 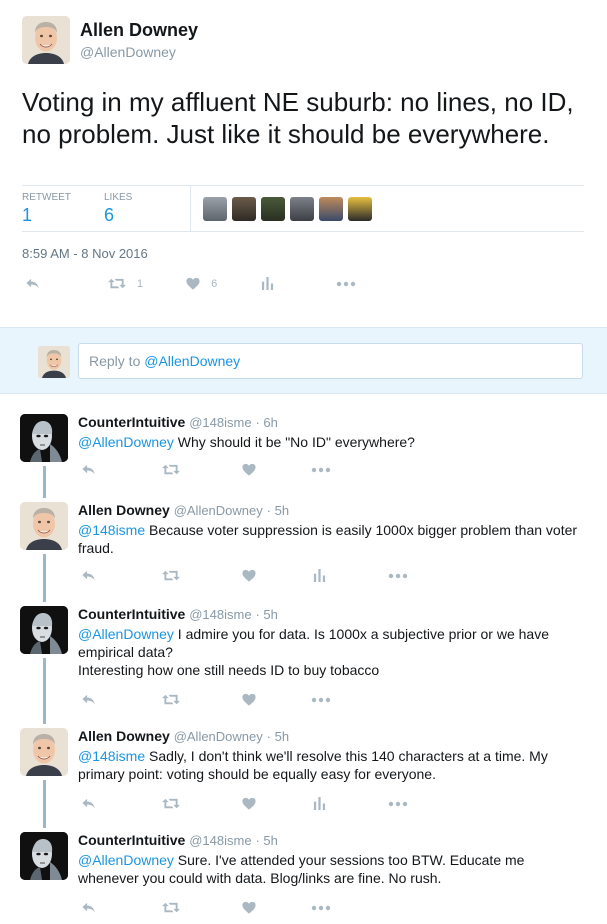 I want to click on reply-composer: Reply to @AllenDowney, so click(x=303, y=360).